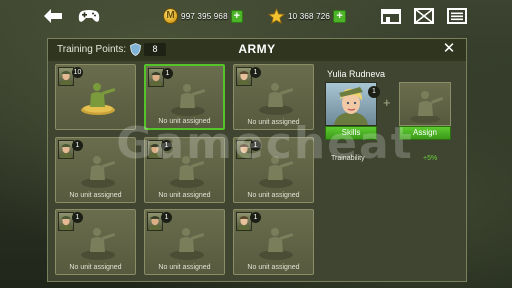  I want to click on menu-icon, so click(457, 16).